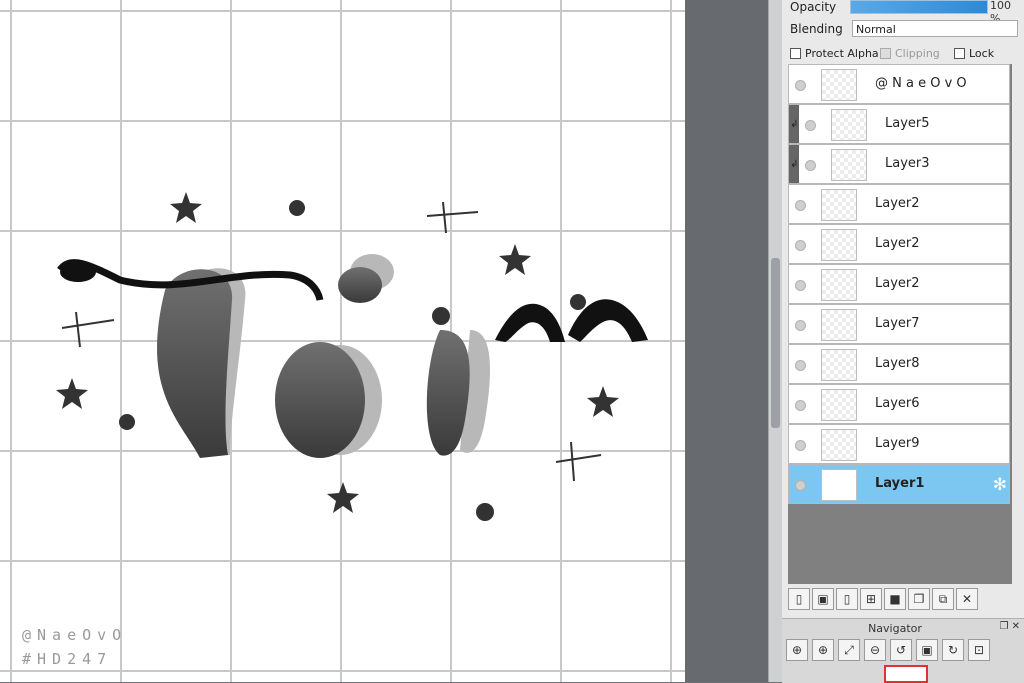 The image size is (1024, 683). Describe the element at coordinates (799, 599) in the screenshot. I see `new-layer-icon: ▯` at that location.